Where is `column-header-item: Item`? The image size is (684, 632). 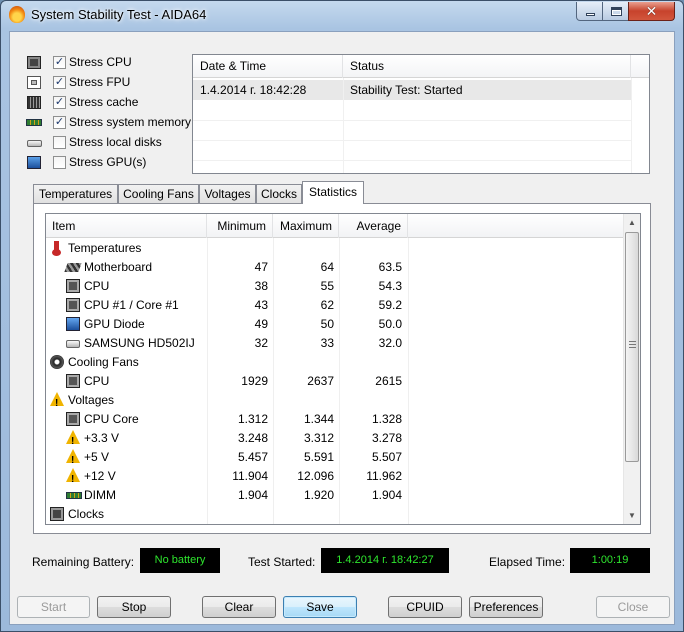 column-header-item: Item is located at coordinates (126, 226).